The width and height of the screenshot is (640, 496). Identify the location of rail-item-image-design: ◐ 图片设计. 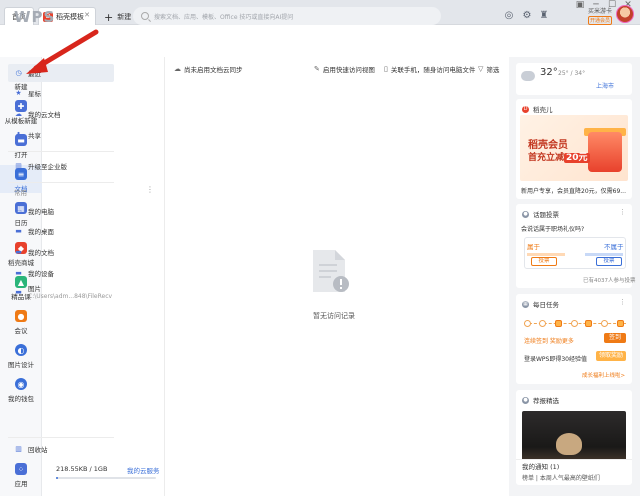
(21, 356).